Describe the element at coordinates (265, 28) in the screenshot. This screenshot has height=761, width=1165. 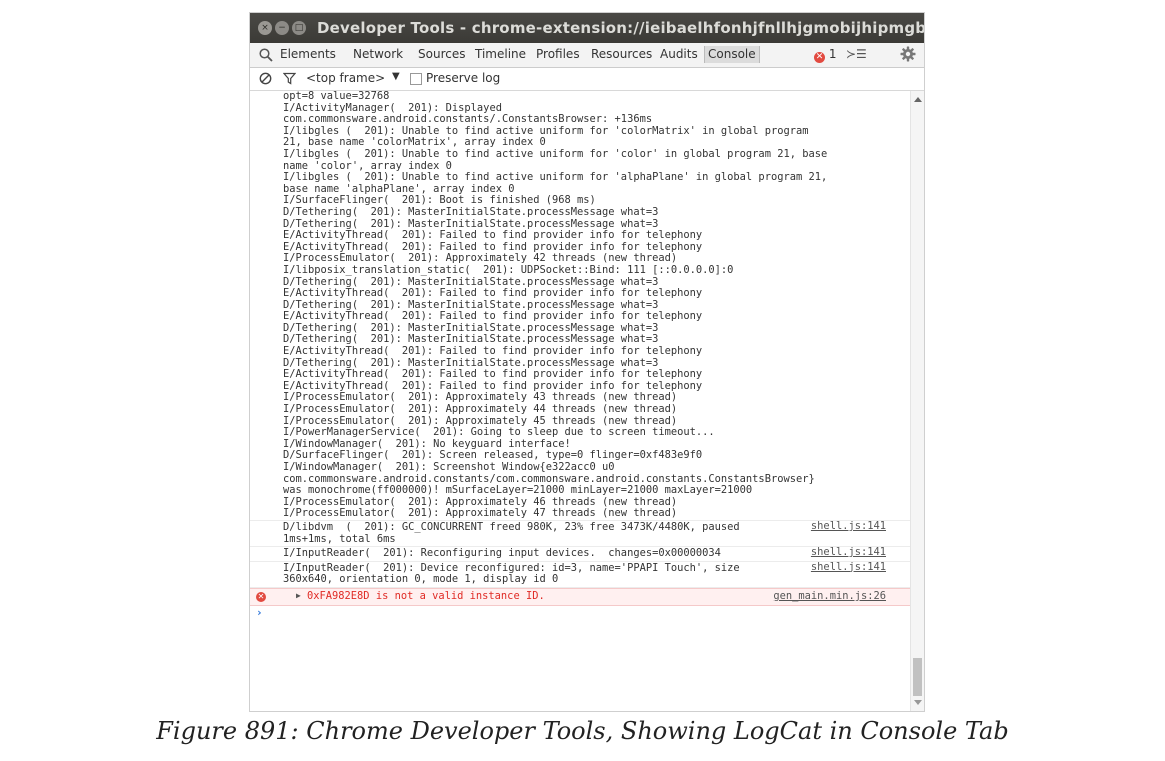
I see `window-close-button: ×` at that location.